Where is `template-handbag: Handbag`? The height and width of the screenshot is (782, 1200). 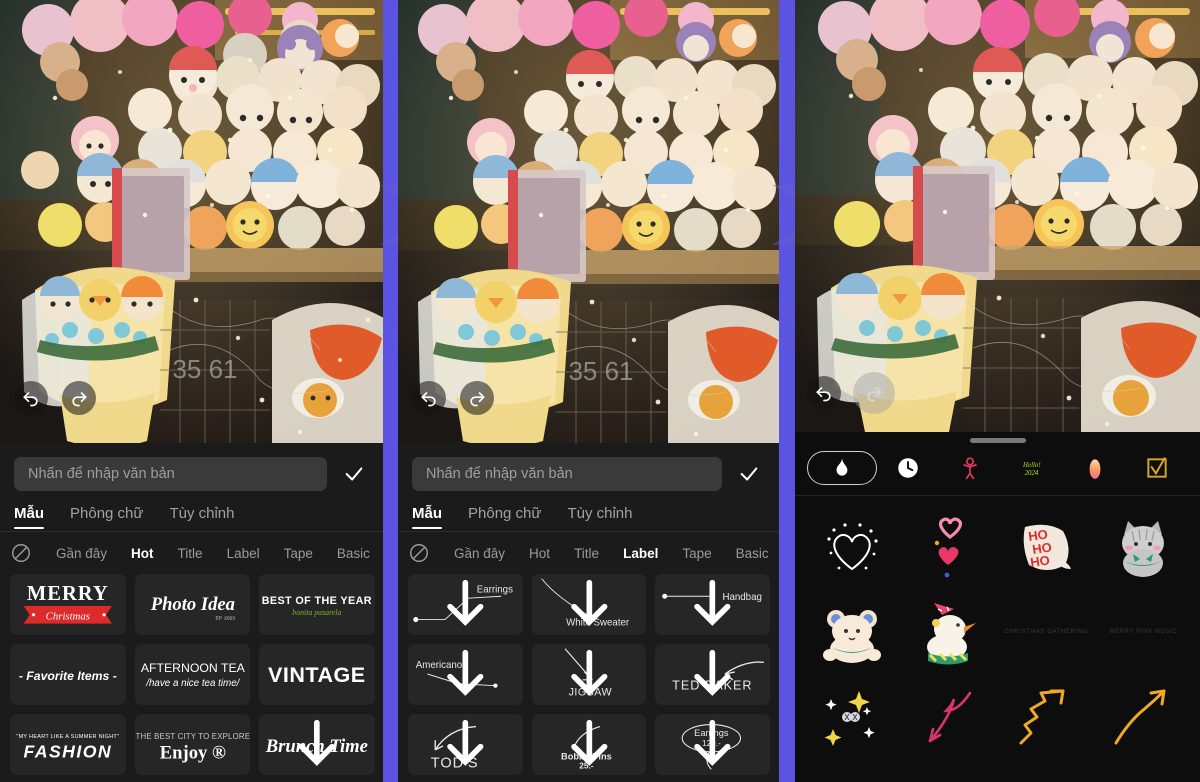
template-handbag: Handbag is located at coordinates (712, 604).